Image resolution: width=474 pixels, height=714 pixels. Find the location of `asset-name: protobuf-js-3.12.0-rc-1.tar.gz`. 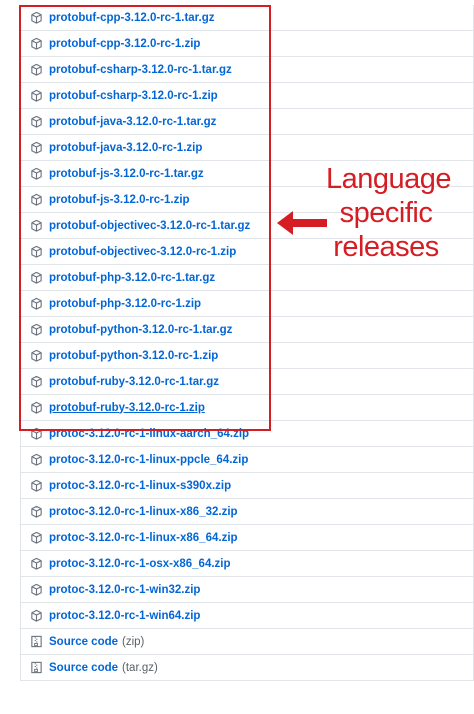

asset-name: protobuf-js-3.12.0-rc-1.tar.gz is located at coordinates (126, 173).